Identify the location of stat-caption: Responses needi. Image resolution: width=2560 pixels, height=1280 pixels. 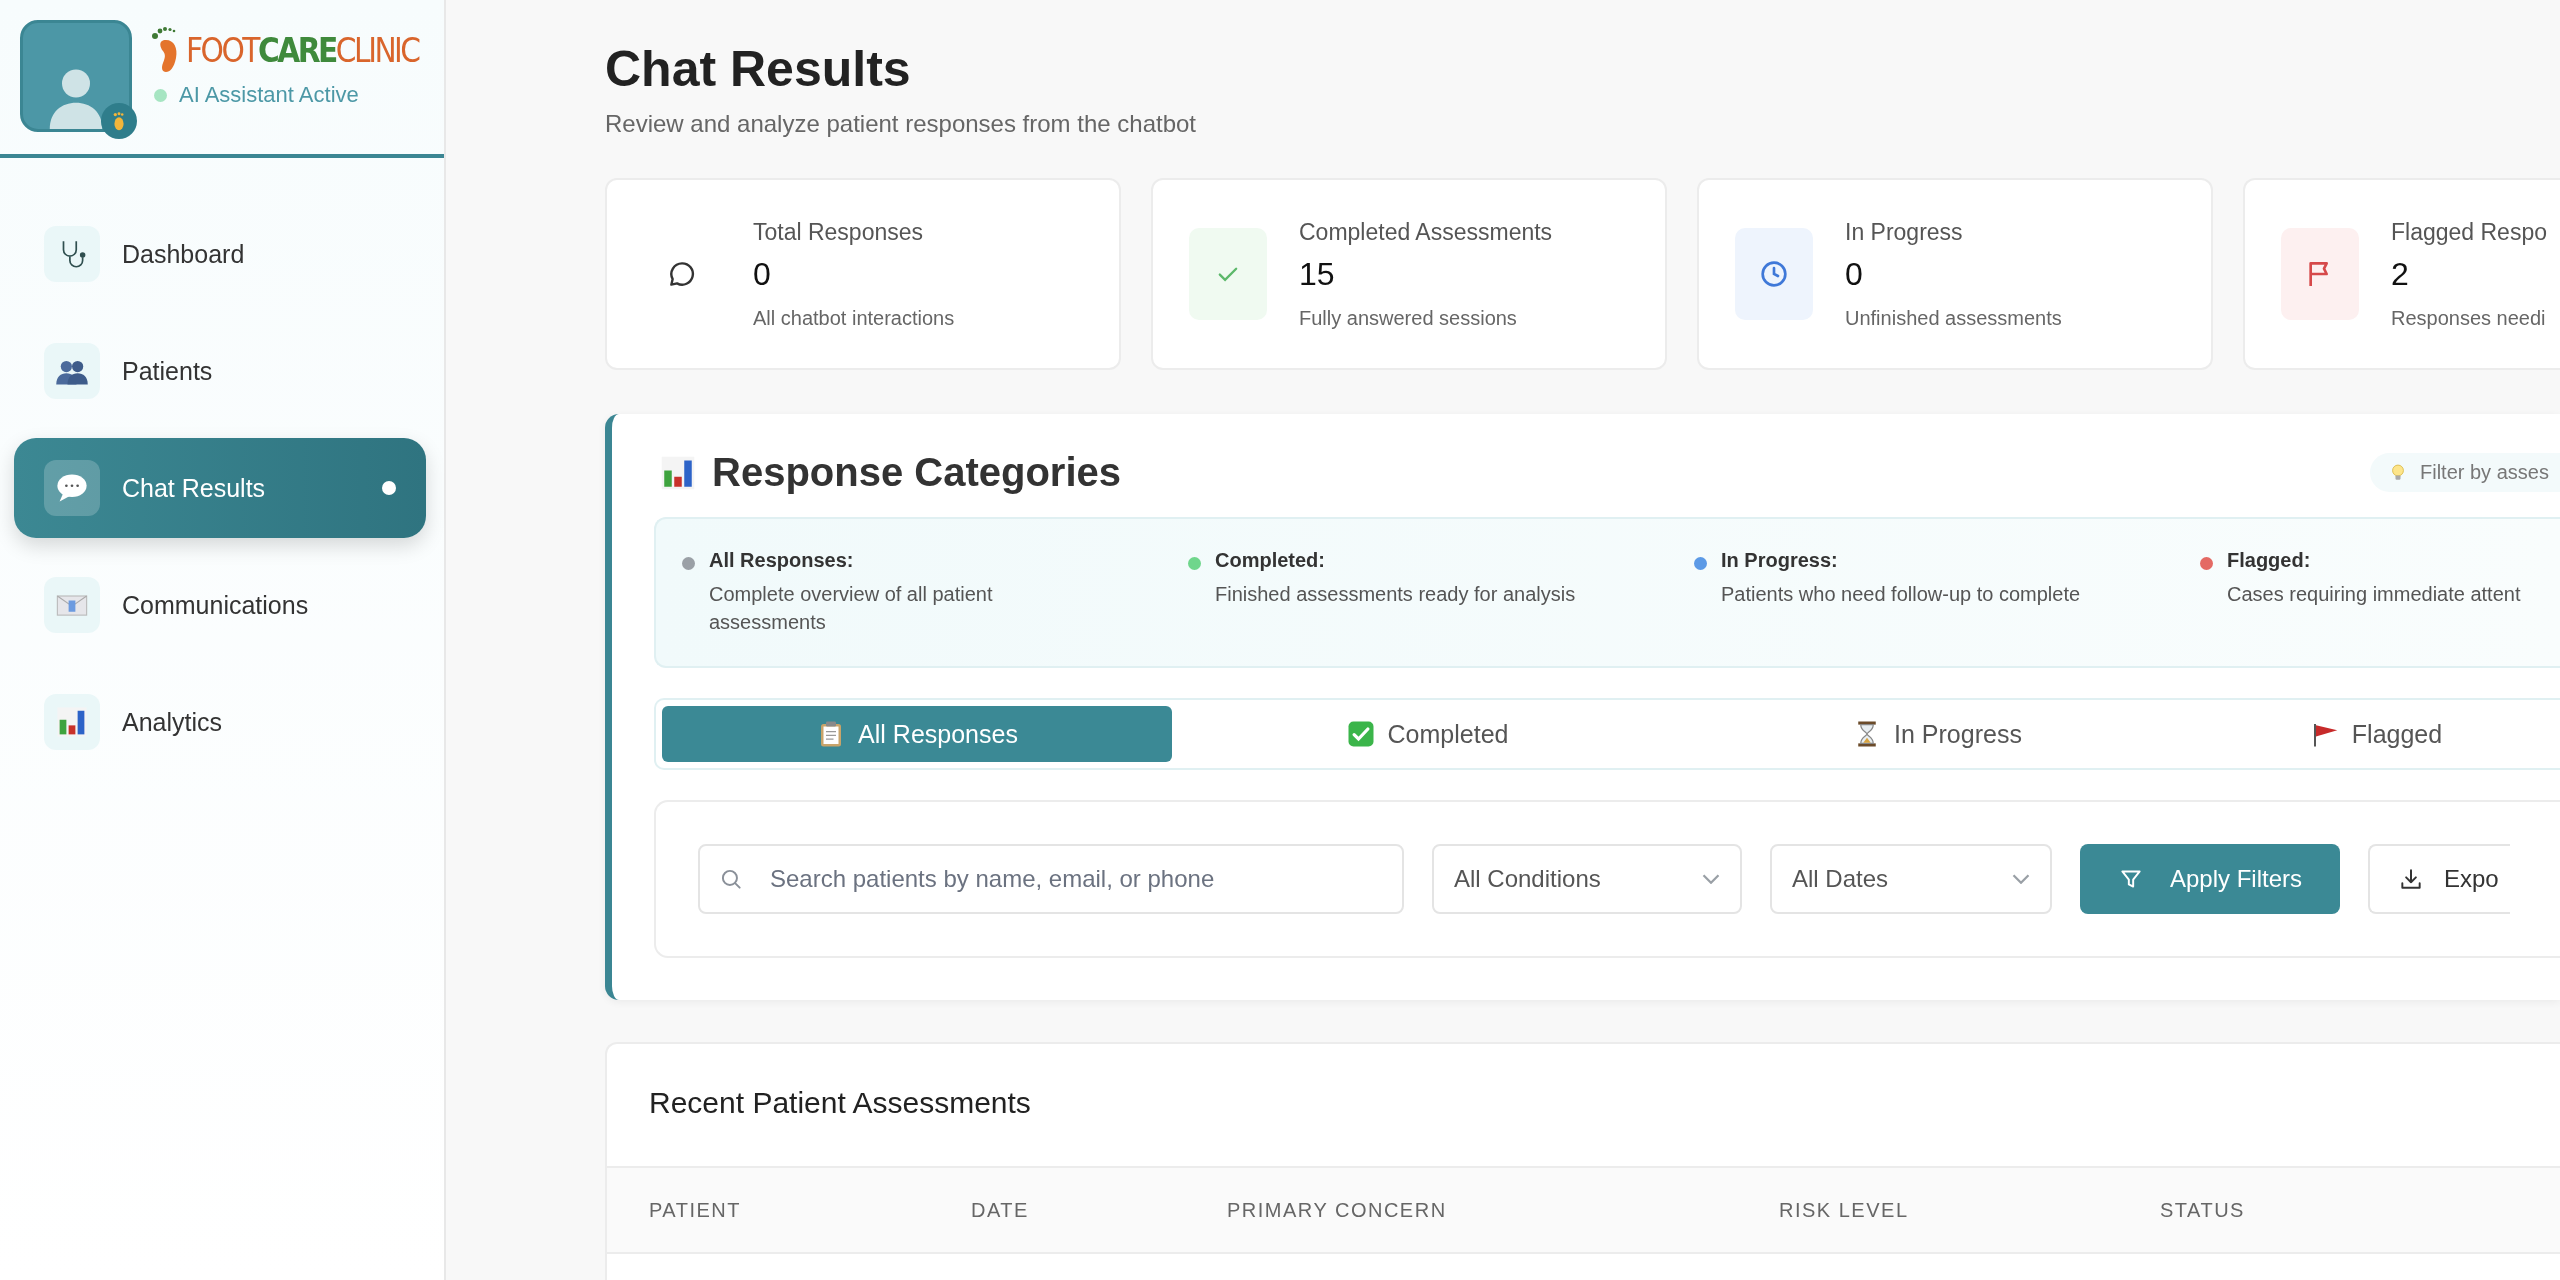
(2469, 318).